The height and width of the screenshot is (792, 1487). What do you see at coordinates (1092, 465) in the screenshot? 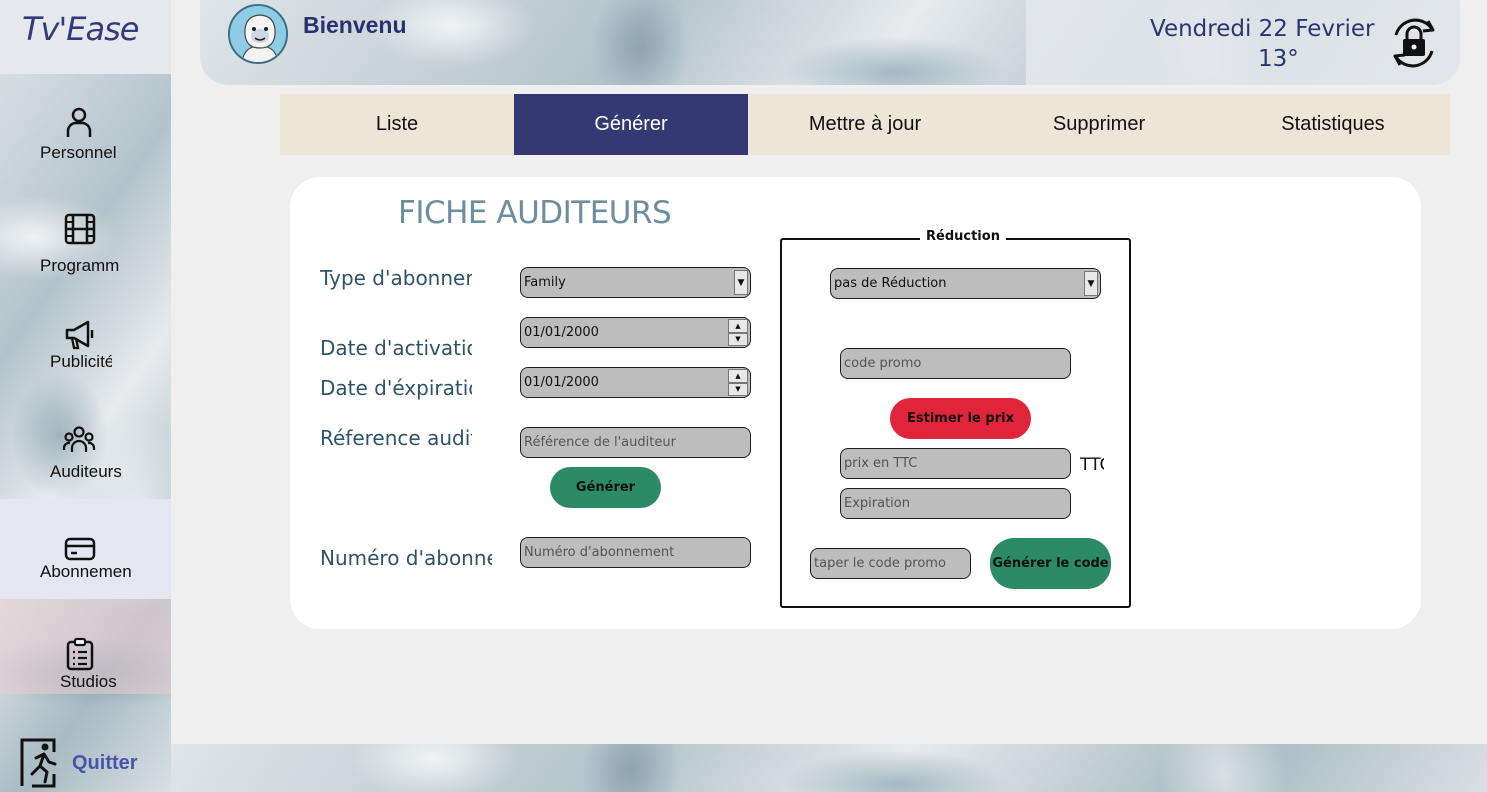
I see `ttc-label: TTC` at bounding box center [1092, 465].